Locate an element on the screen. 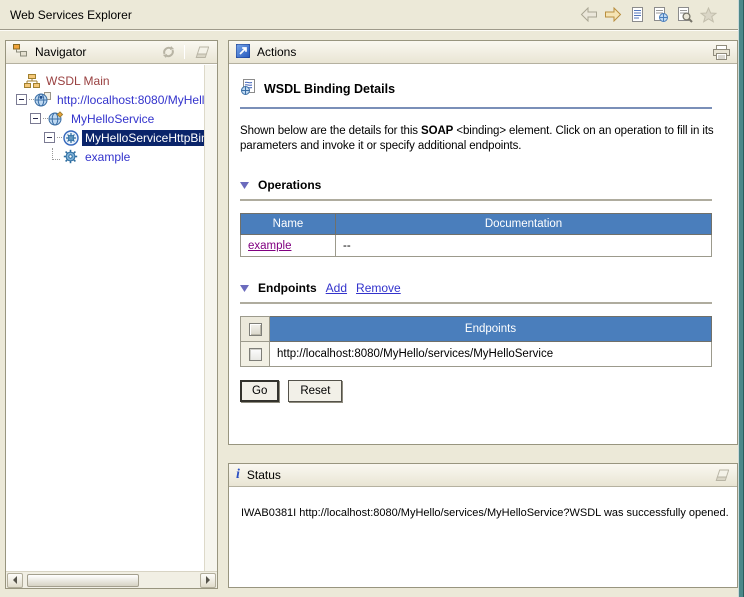 Image resolution: width=744 pixels, height=597 pixels. endpoints-divider is located at coordinates (476, 303).